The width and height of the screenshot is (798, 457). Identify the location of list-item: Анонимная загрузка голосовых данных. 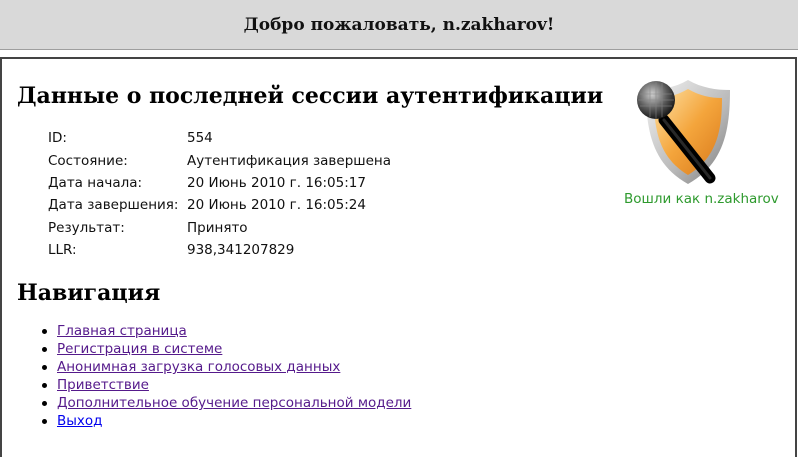
(226, 367).